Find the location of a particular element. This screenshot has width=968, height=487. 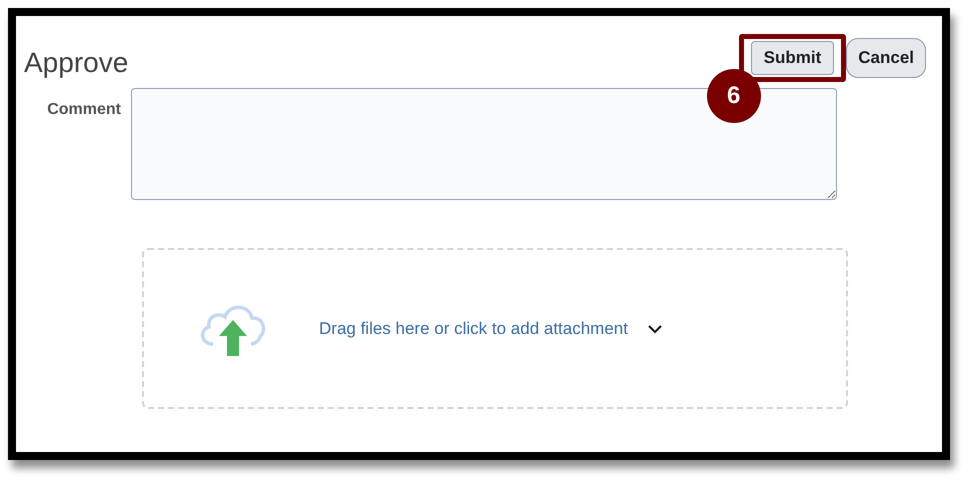

chevron-down-icon is located at coordinates (654, 329).